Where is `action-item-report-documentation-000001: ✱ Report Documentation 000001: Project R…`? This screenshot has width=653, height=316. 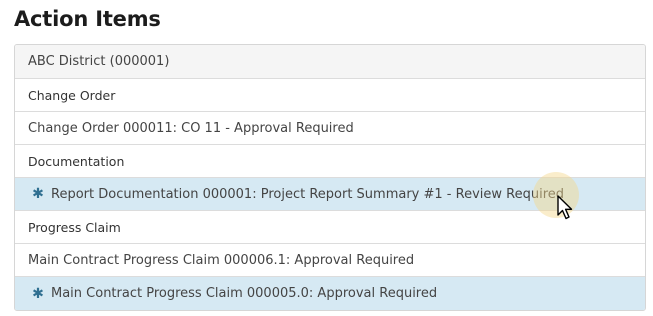
action-item-report-documentation-000001: ✱ Report Documentation 000001: Project R… is located at coordinates (330, 194).